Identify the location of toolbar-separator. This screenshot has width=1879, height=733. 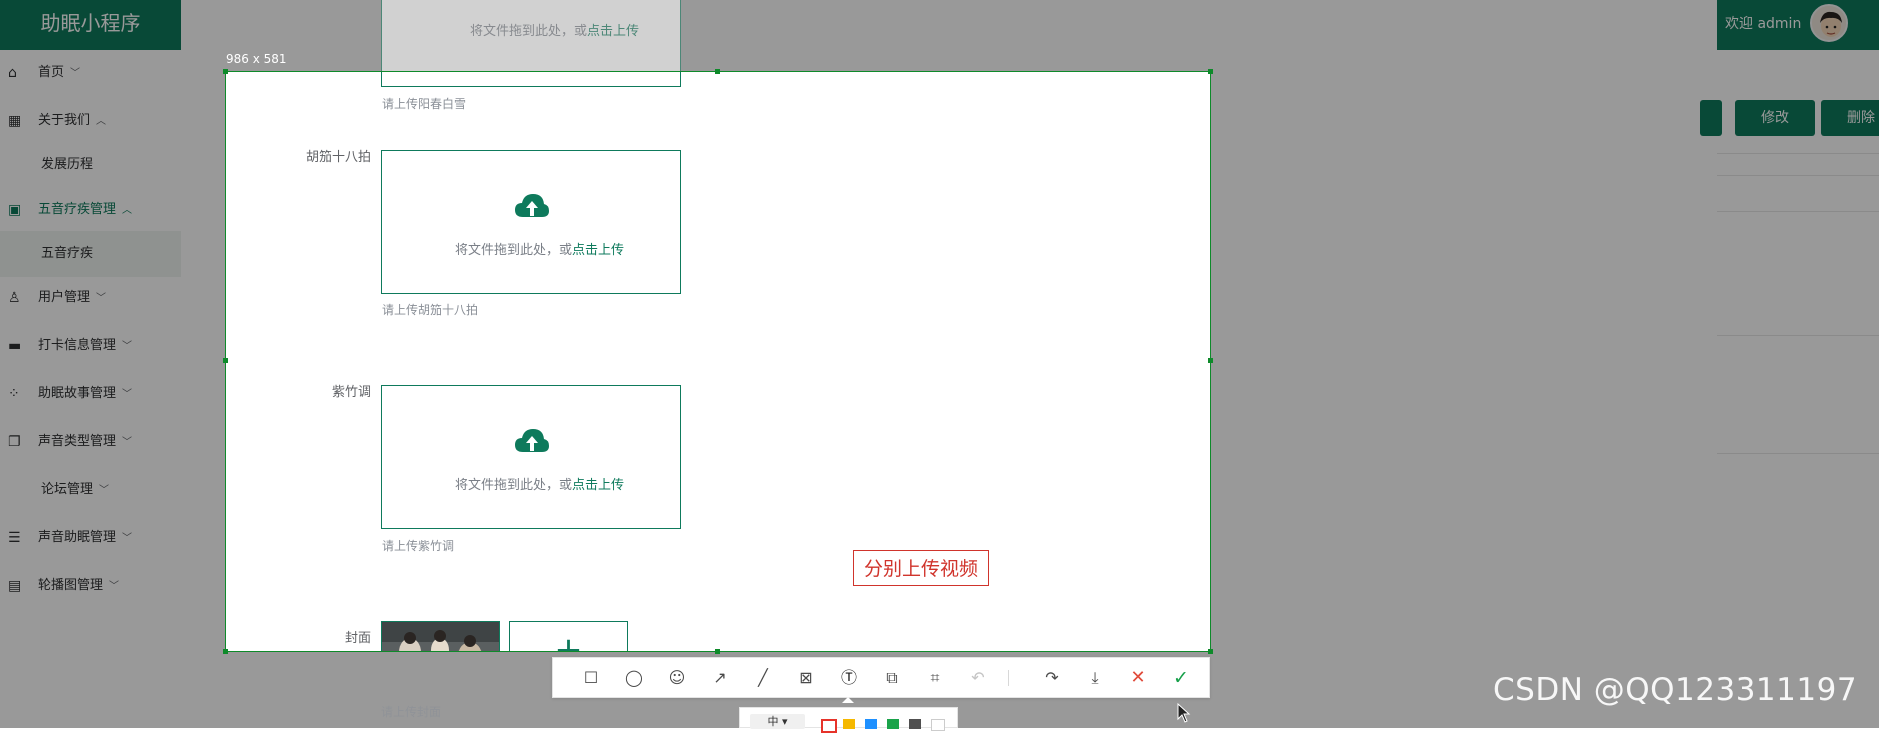
(1008, 678).